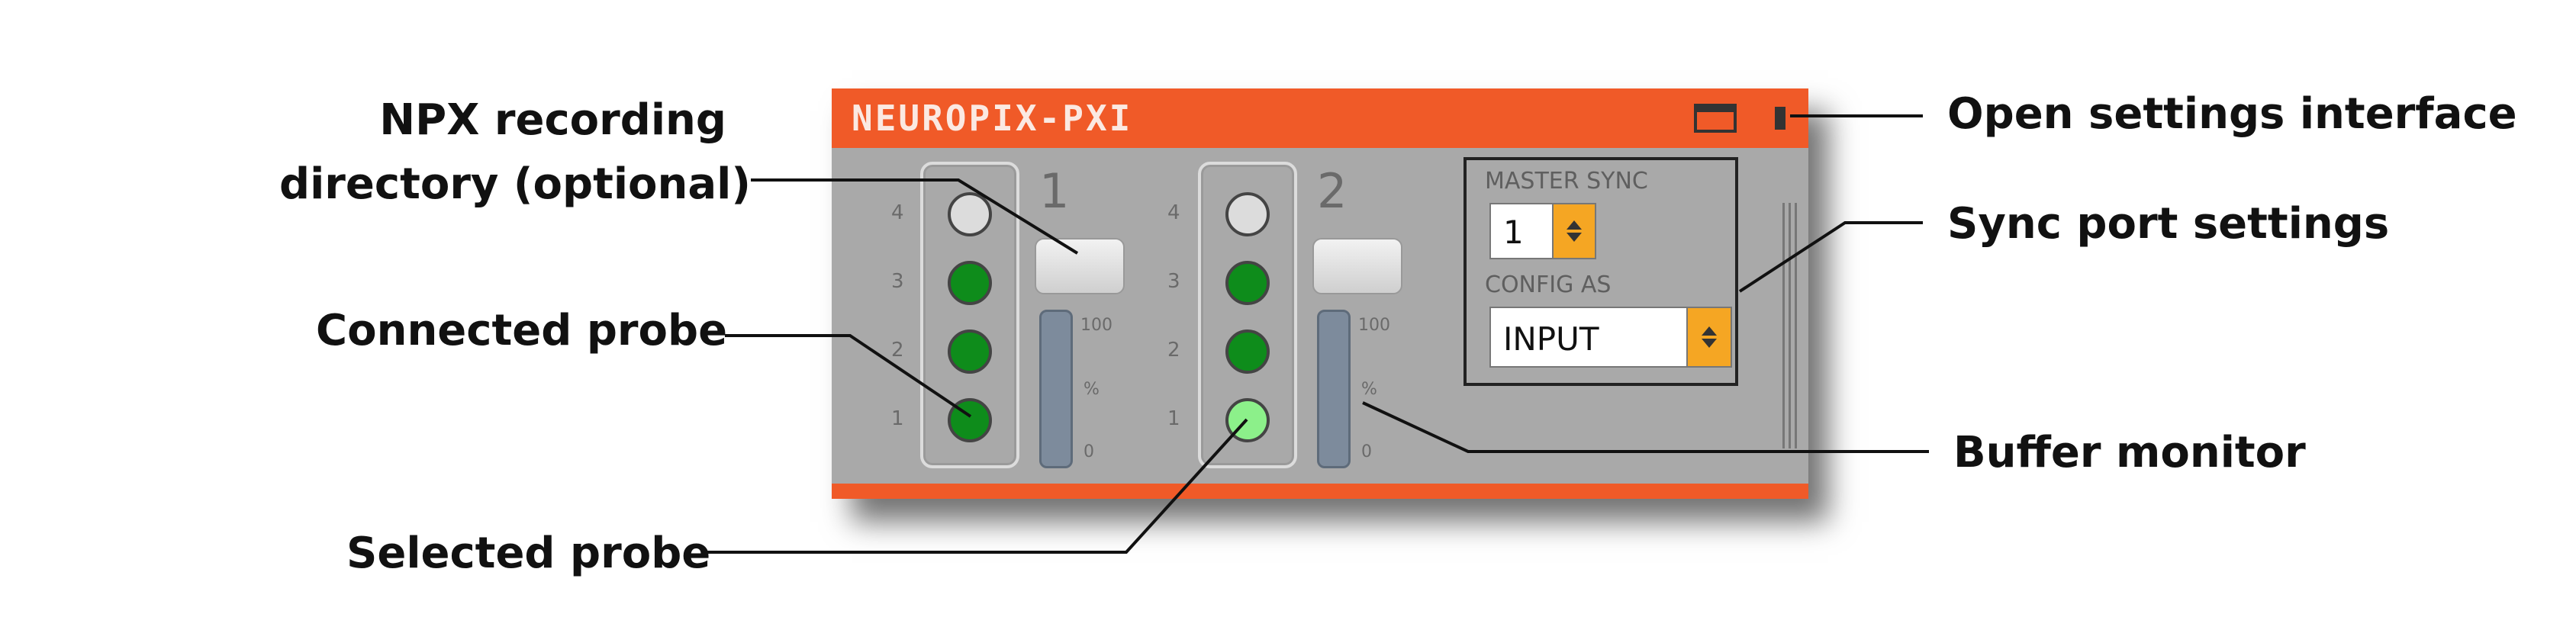 The height and width of the screenshot is (630, 2576). Describe the element at coordinates (2129, 452) in the screenshot. I see `callout-buffer-monitor: Buffer monitor` at that location.